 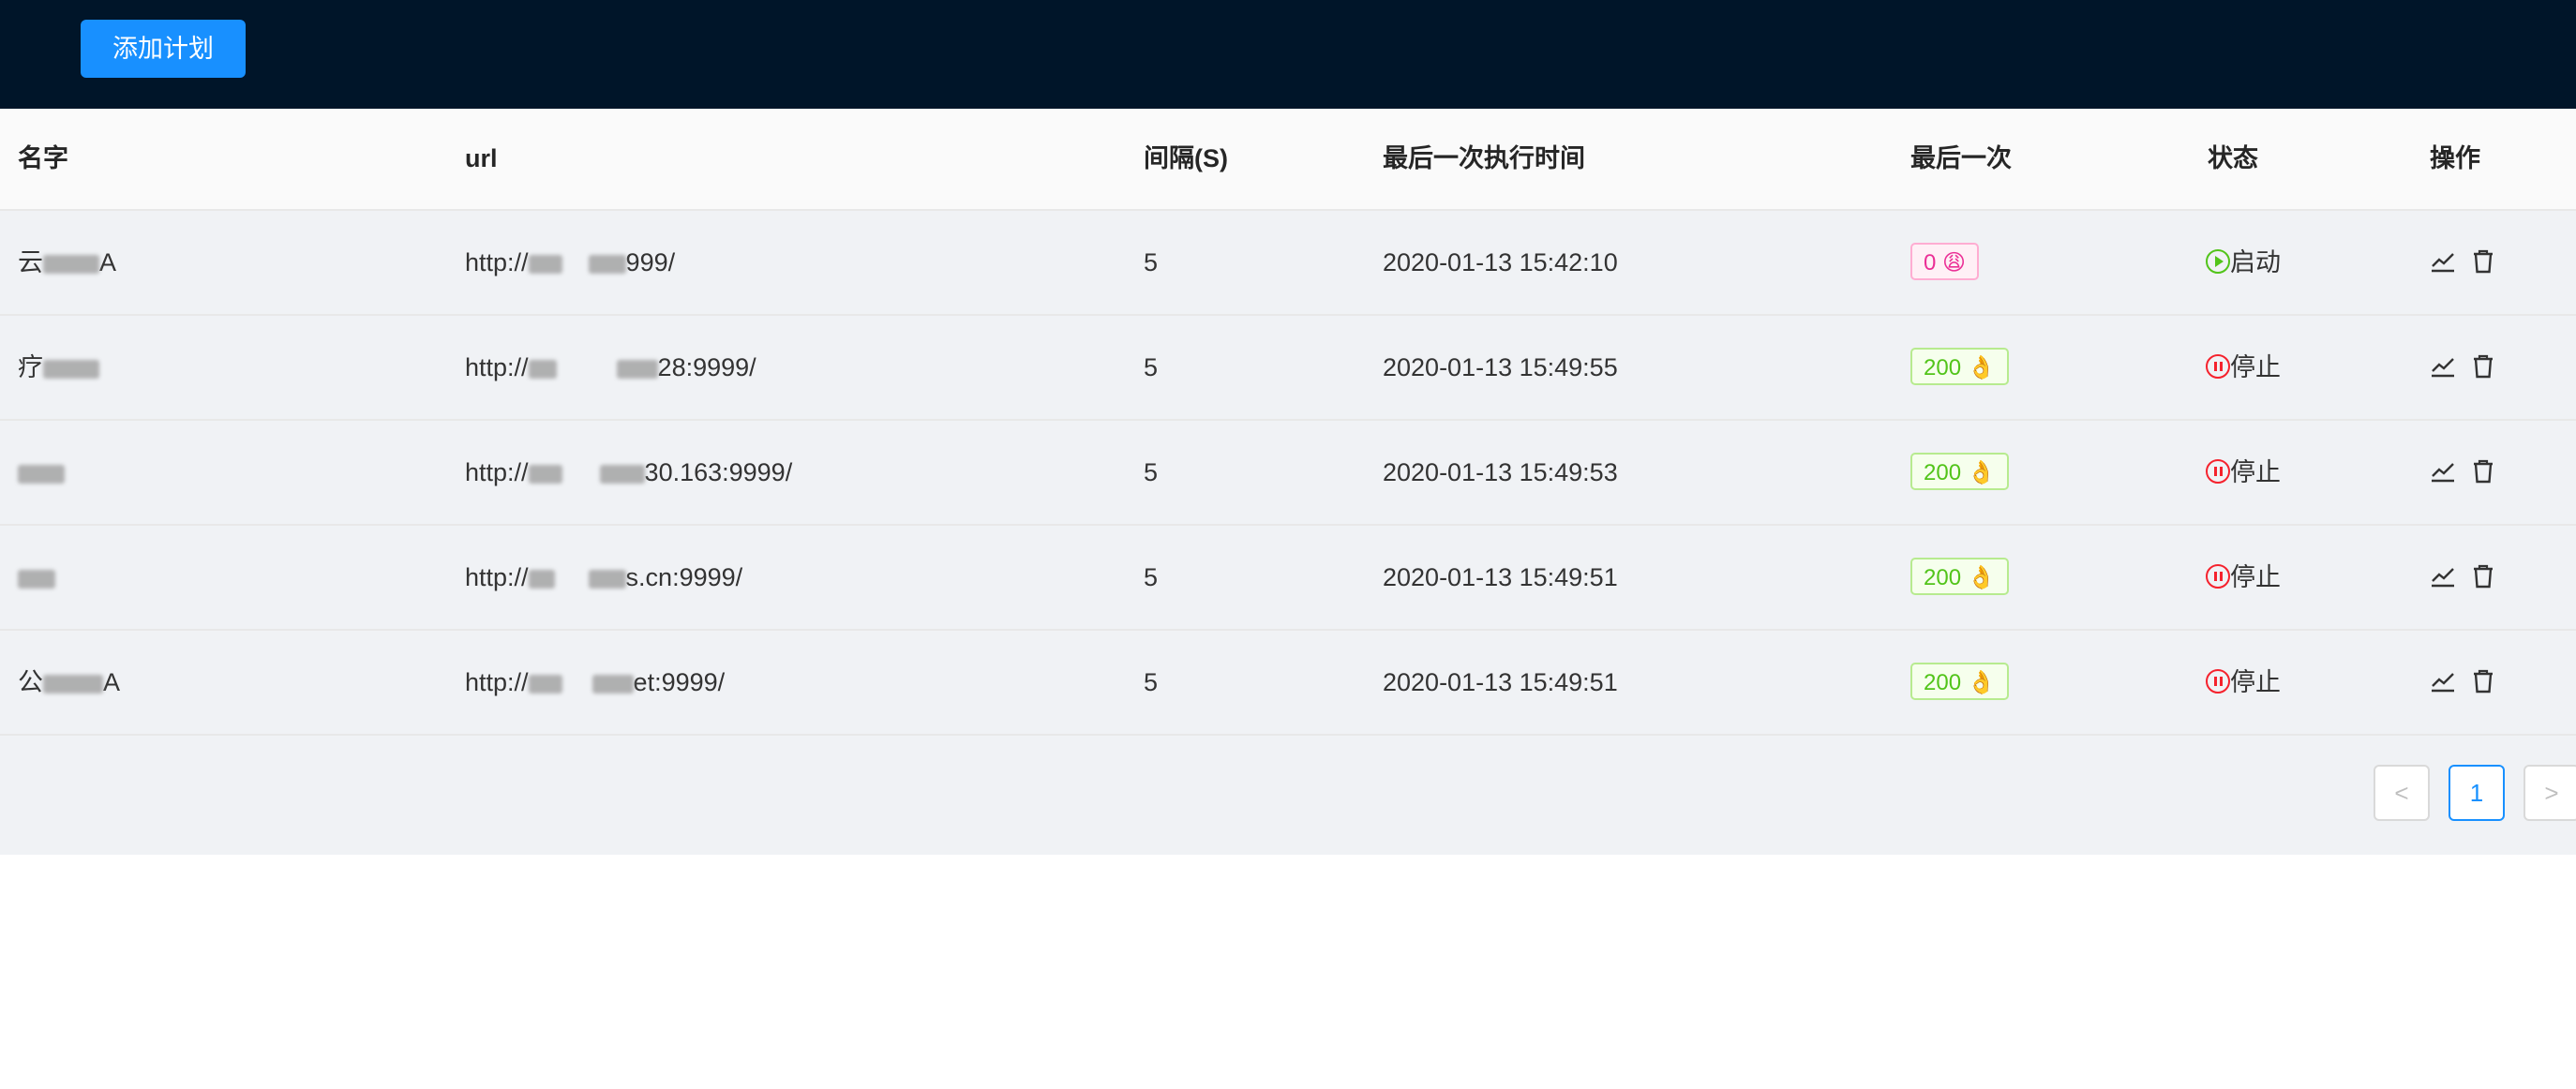 I want to click on row-name: 疗, so click(x=59, y=367).